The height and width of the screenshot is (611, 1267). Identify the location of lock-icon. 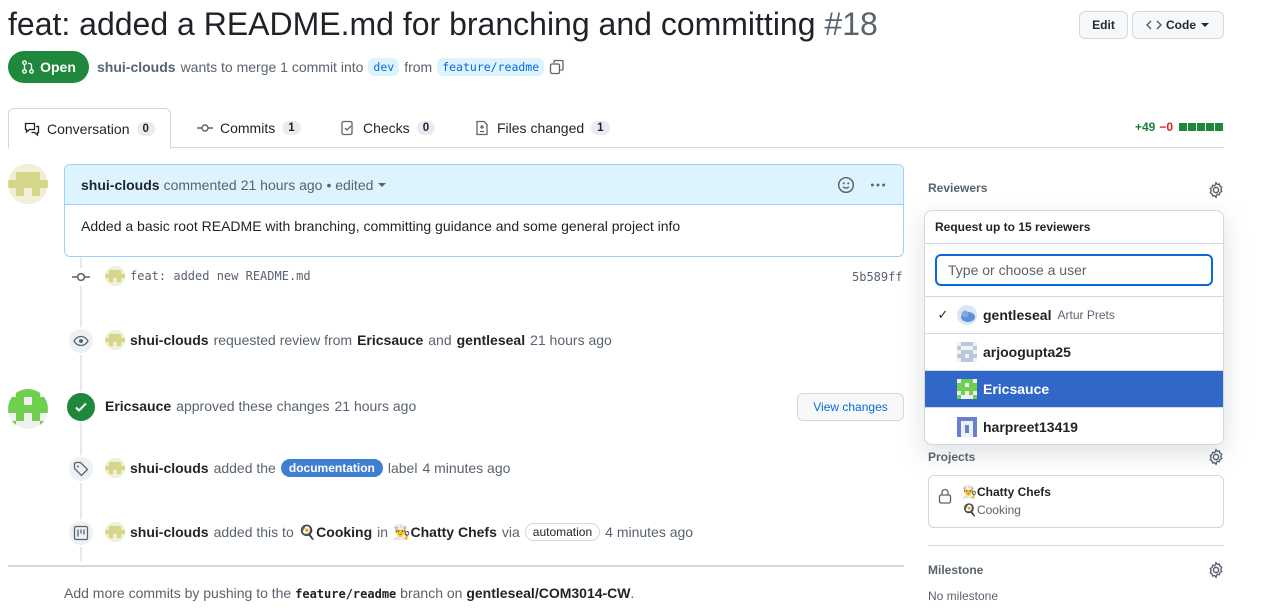
(945, 496).